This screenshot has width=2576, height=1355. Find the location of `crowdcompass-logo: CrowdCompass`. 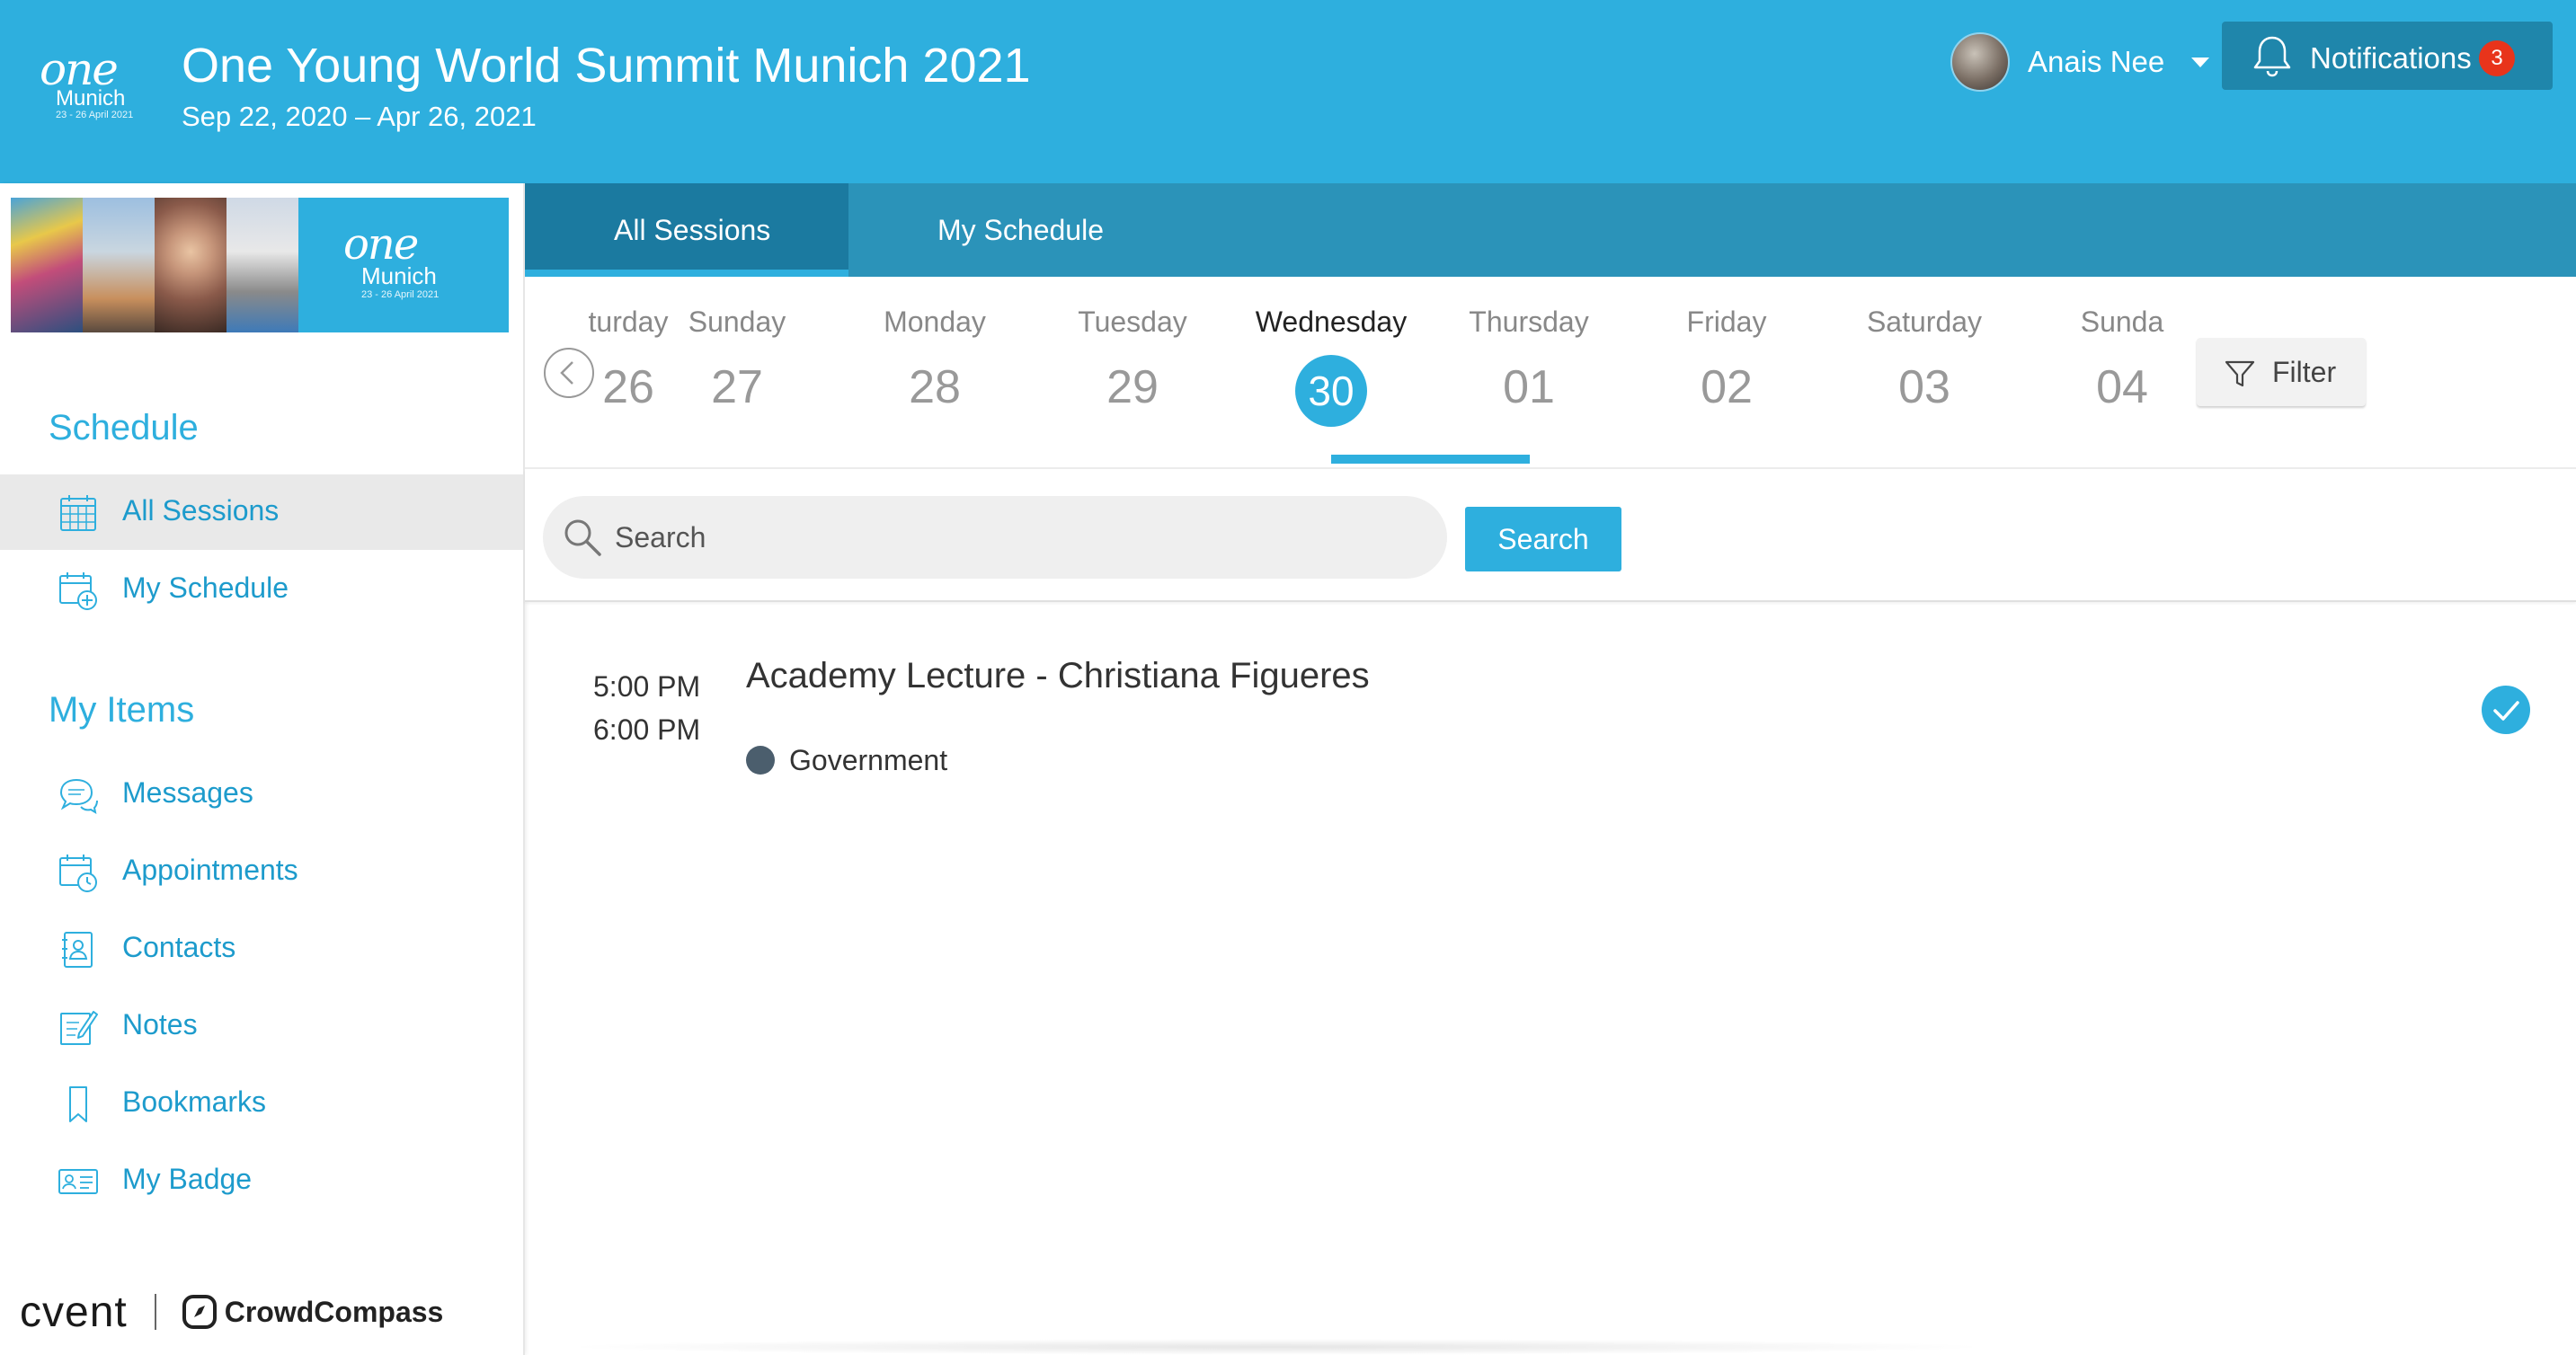

crowdcompass-logo: CrowdCompass is located at coordinates (334, 1313).